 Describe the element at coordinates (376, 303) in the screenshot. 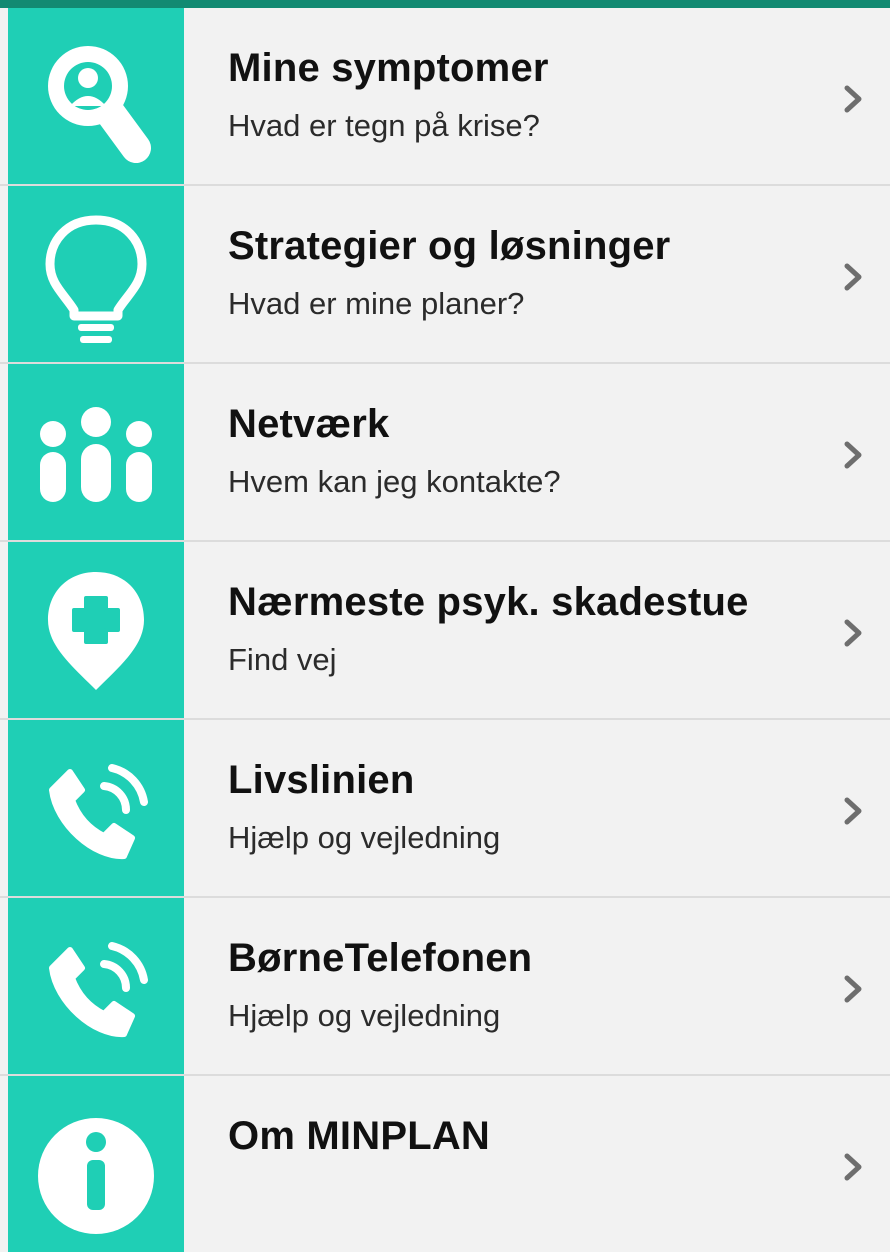

I see `menu-item-subtitle: Hvad er mine planer?` at that location.